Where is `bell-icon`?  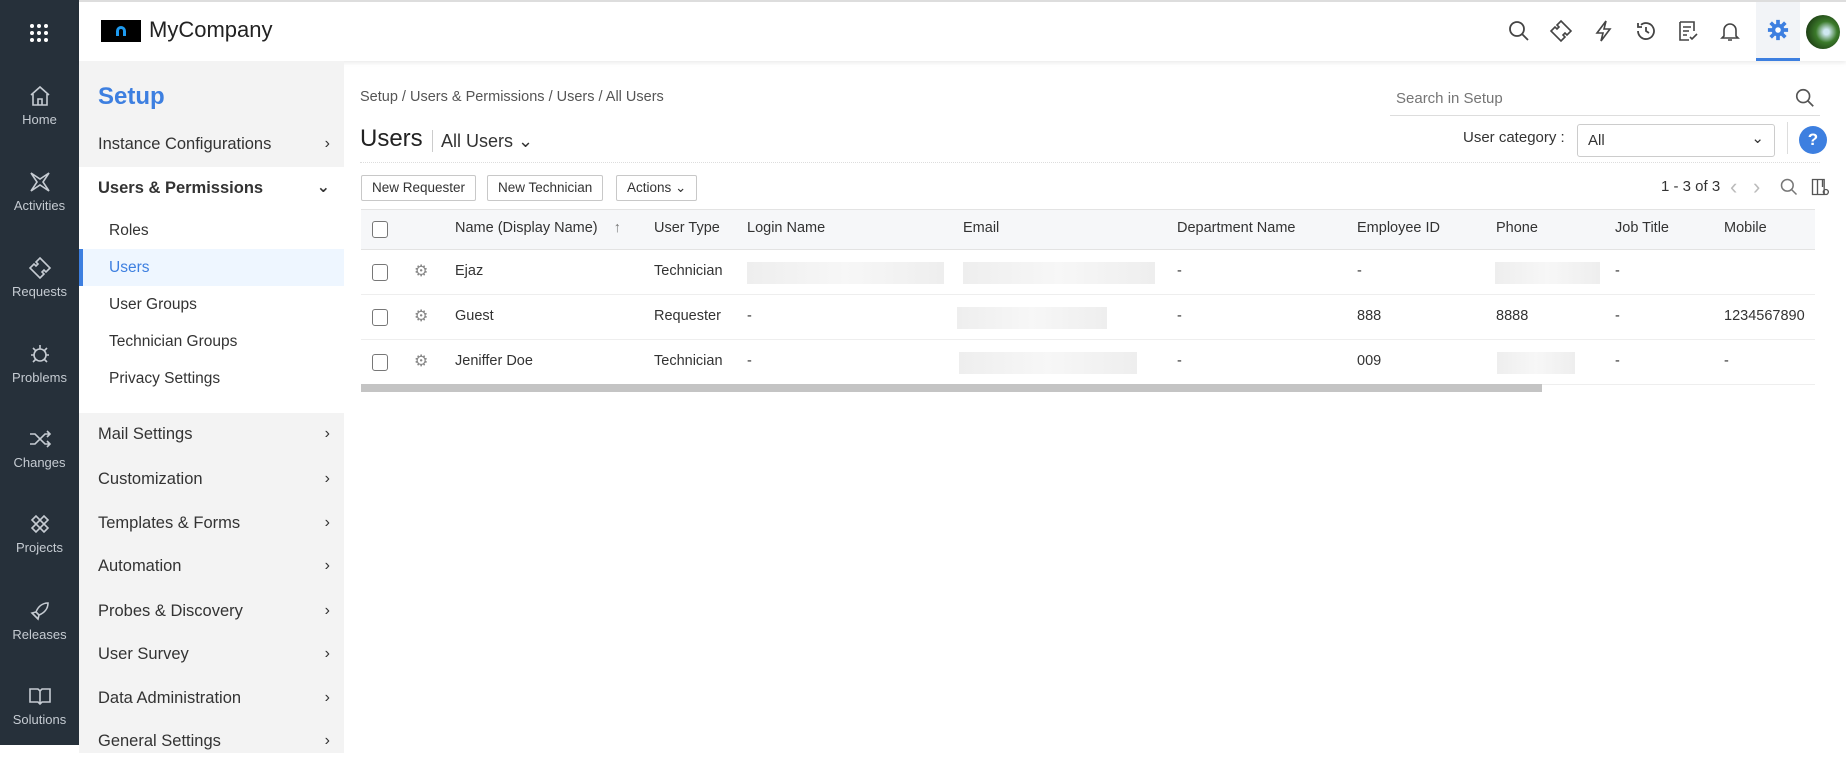
bell-icon is located at coordinates (1730, 31).